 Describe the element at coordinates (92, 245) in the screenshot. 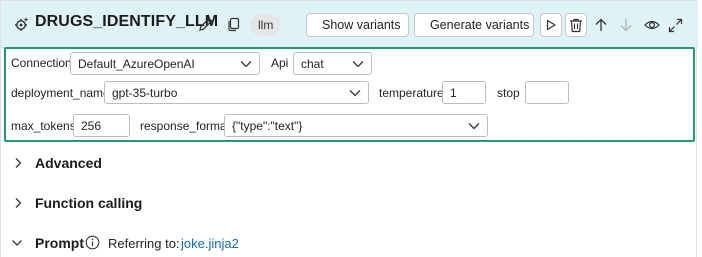

I see `info-icon` at that location.